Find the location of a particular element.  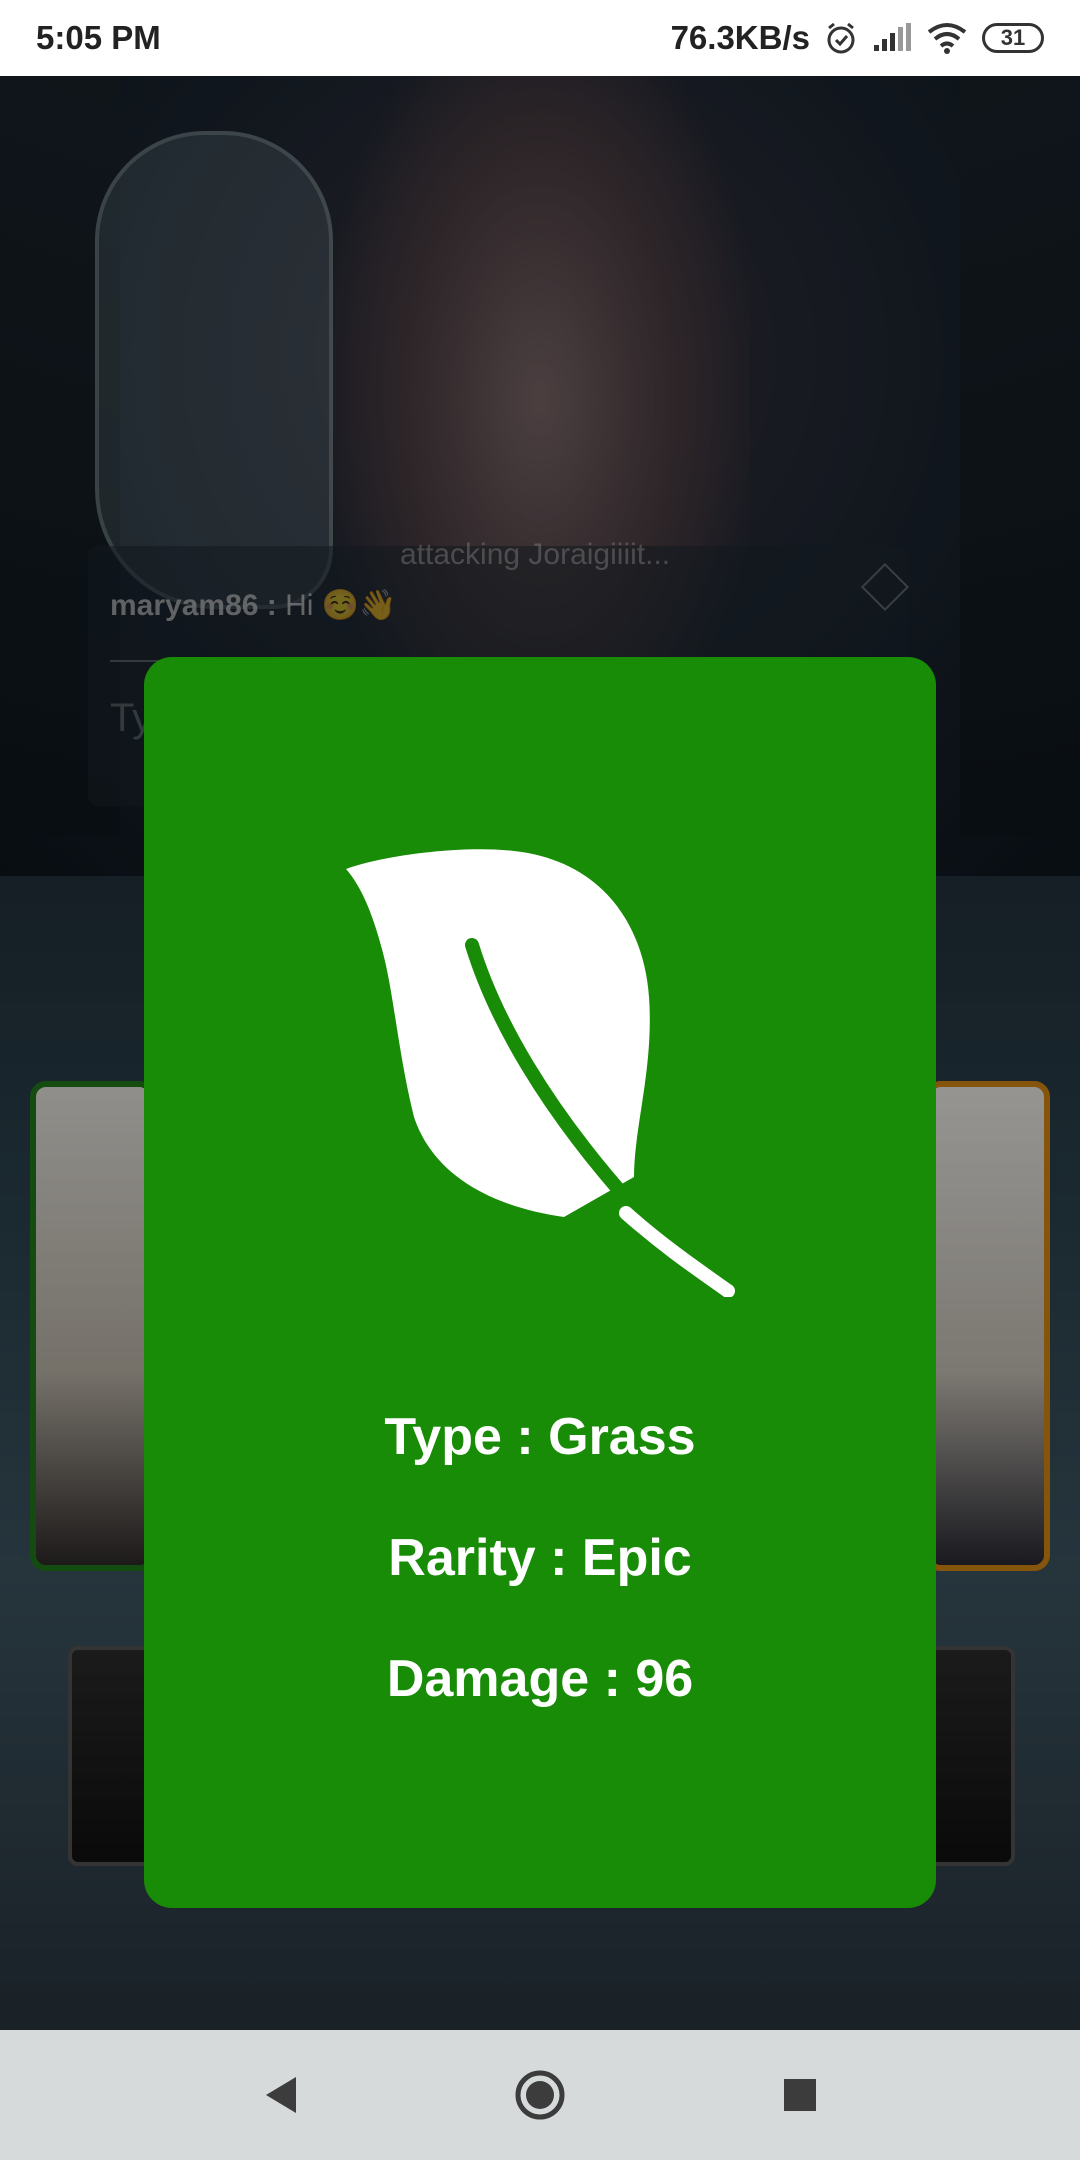

alarm-icon is located at coordinates (841, 38).